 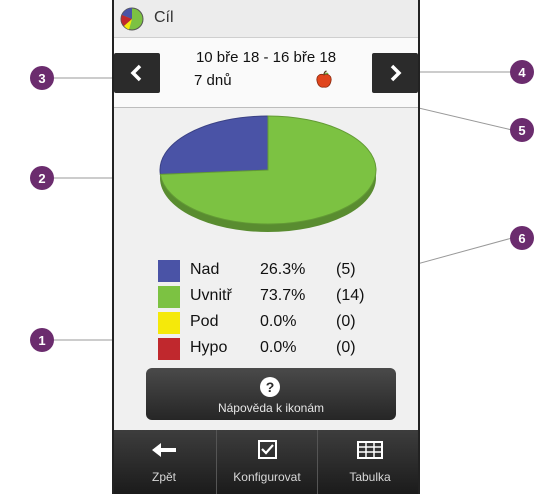 What do you see at coordinates (522, 130) in the screenshot?
I see `callout-marker-5: 5` at bounding box center [522, 130].